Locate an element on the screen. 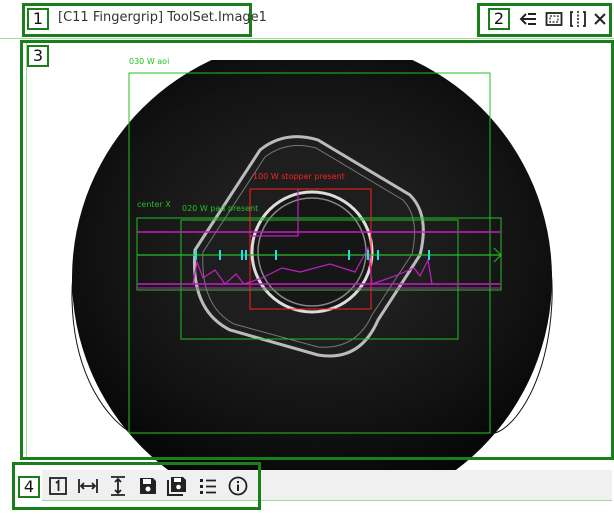  list-icon is located at coordinates (208, 486).